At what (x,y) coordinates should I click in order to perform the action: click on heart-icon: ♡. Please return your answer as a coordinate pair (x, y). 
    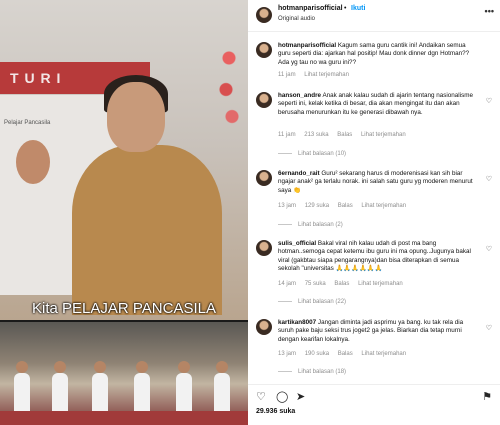
    Looking at the image, I should click on (261, 396).